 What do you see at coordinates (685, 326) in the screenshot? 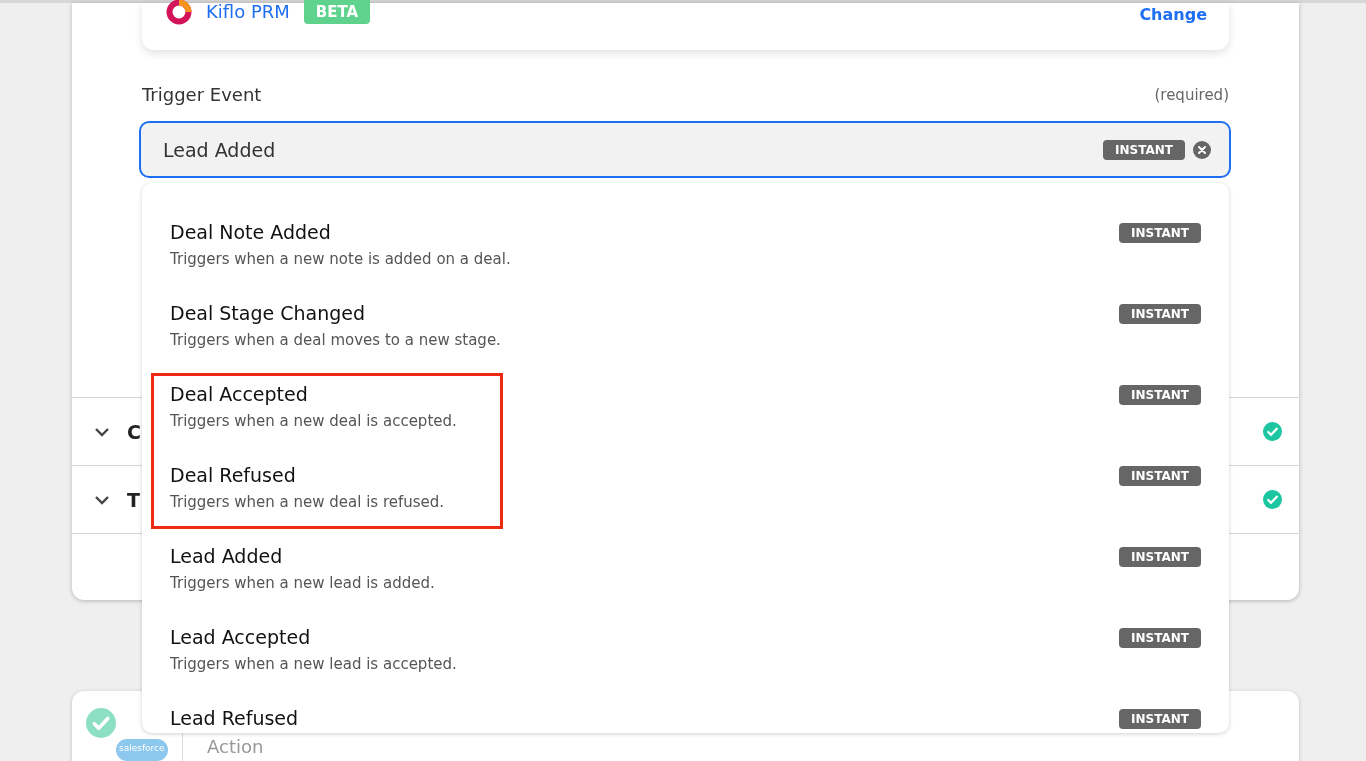
I see `dropdown-option: Deal Stage Changed Triggers when a deal moves to a new stage. INSTANT` at bounding box center [685, 326].